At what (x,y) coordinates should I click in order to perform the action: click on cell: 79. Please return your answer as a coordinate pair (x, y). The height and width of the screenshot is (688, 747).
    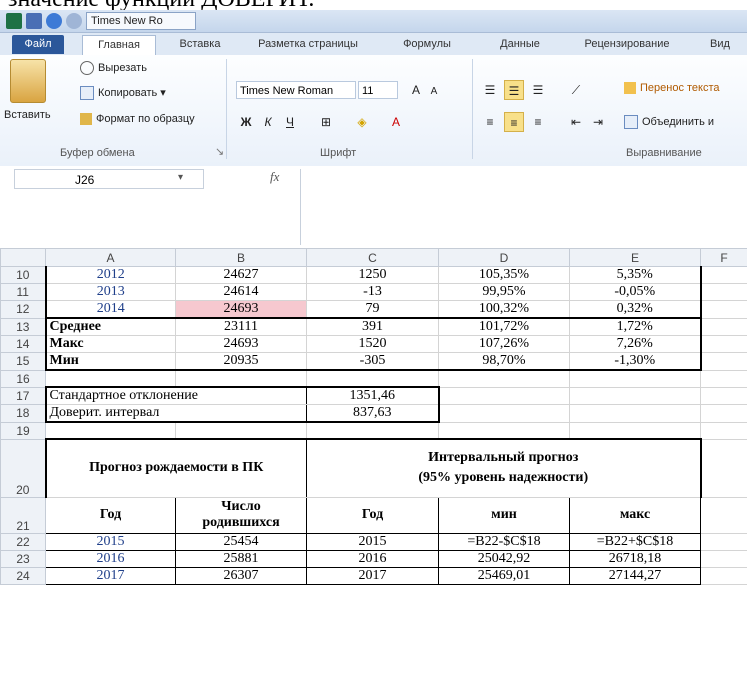
    Looking at the image, I should click on (372, 309).